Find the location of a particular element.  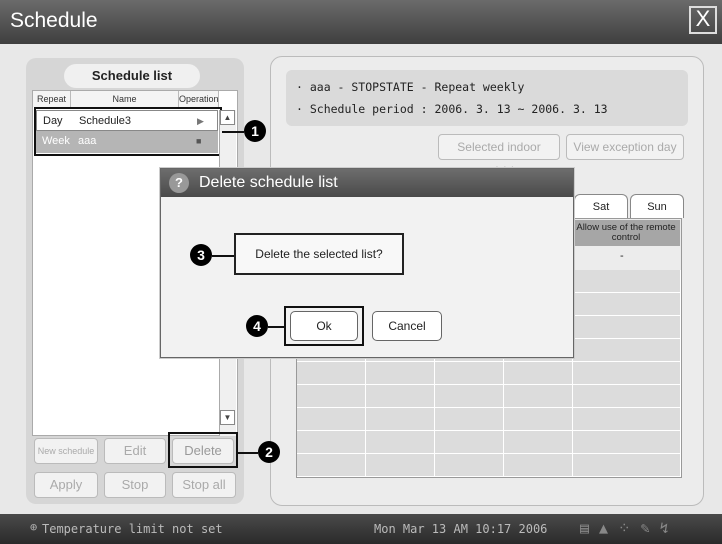

dialog-title: Delete schedule list is located at coordinates (367, 183).